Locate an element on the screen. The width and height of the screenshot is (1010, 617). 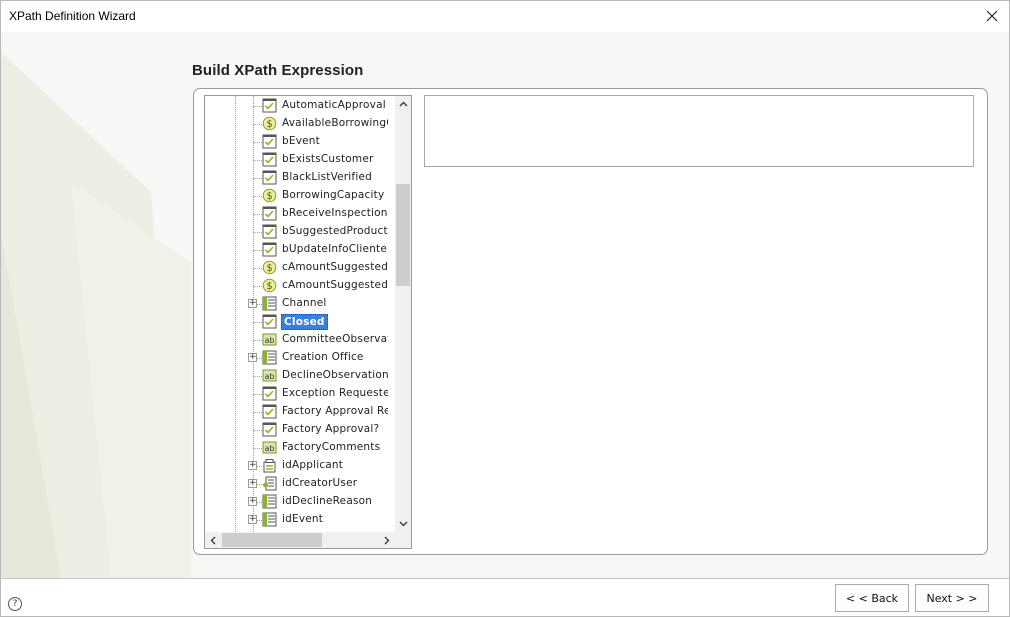
tree-item-label: DeclineObservations is located at coordinates (335, 375).